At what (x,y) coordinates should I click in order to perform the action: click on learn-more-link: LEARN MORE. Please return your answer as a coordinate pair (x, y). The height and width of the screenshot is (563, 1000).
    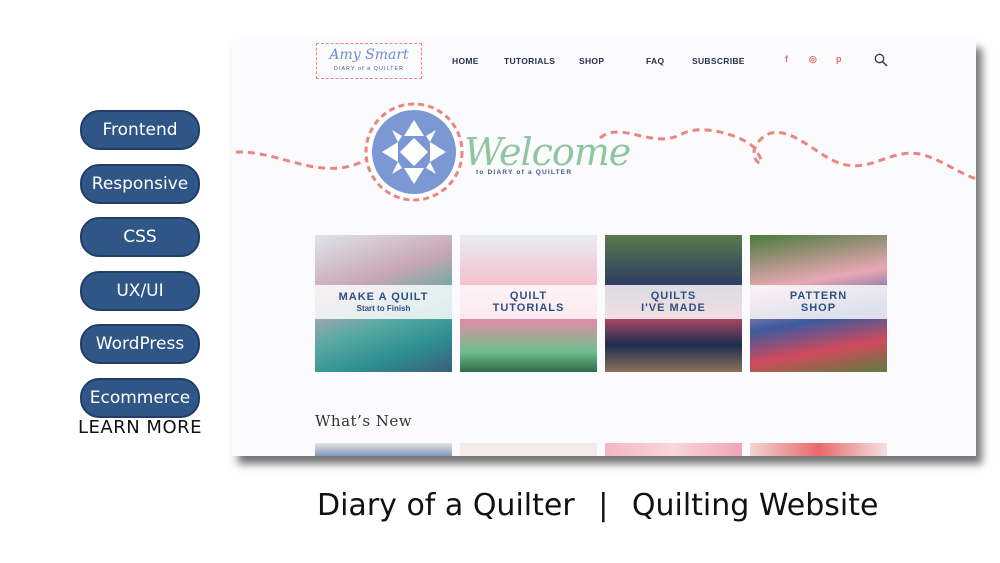
    Looking at the image, I should click on (140, 427).